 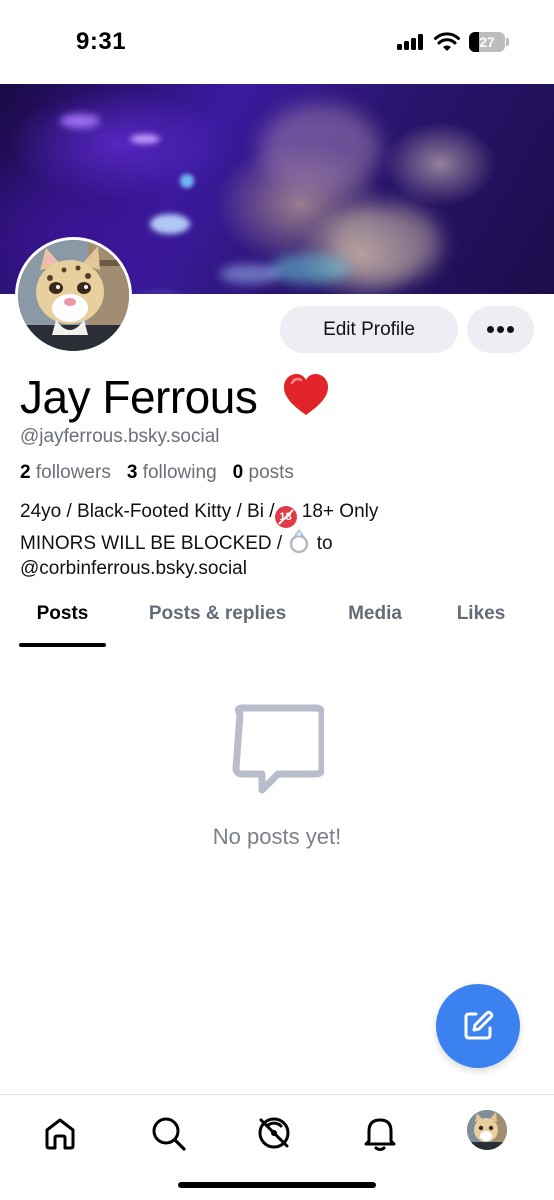 What do you see at coordinates (306, 394) in the screenshot?
I see `red-heart-icon` at bounding box center [306, 394].